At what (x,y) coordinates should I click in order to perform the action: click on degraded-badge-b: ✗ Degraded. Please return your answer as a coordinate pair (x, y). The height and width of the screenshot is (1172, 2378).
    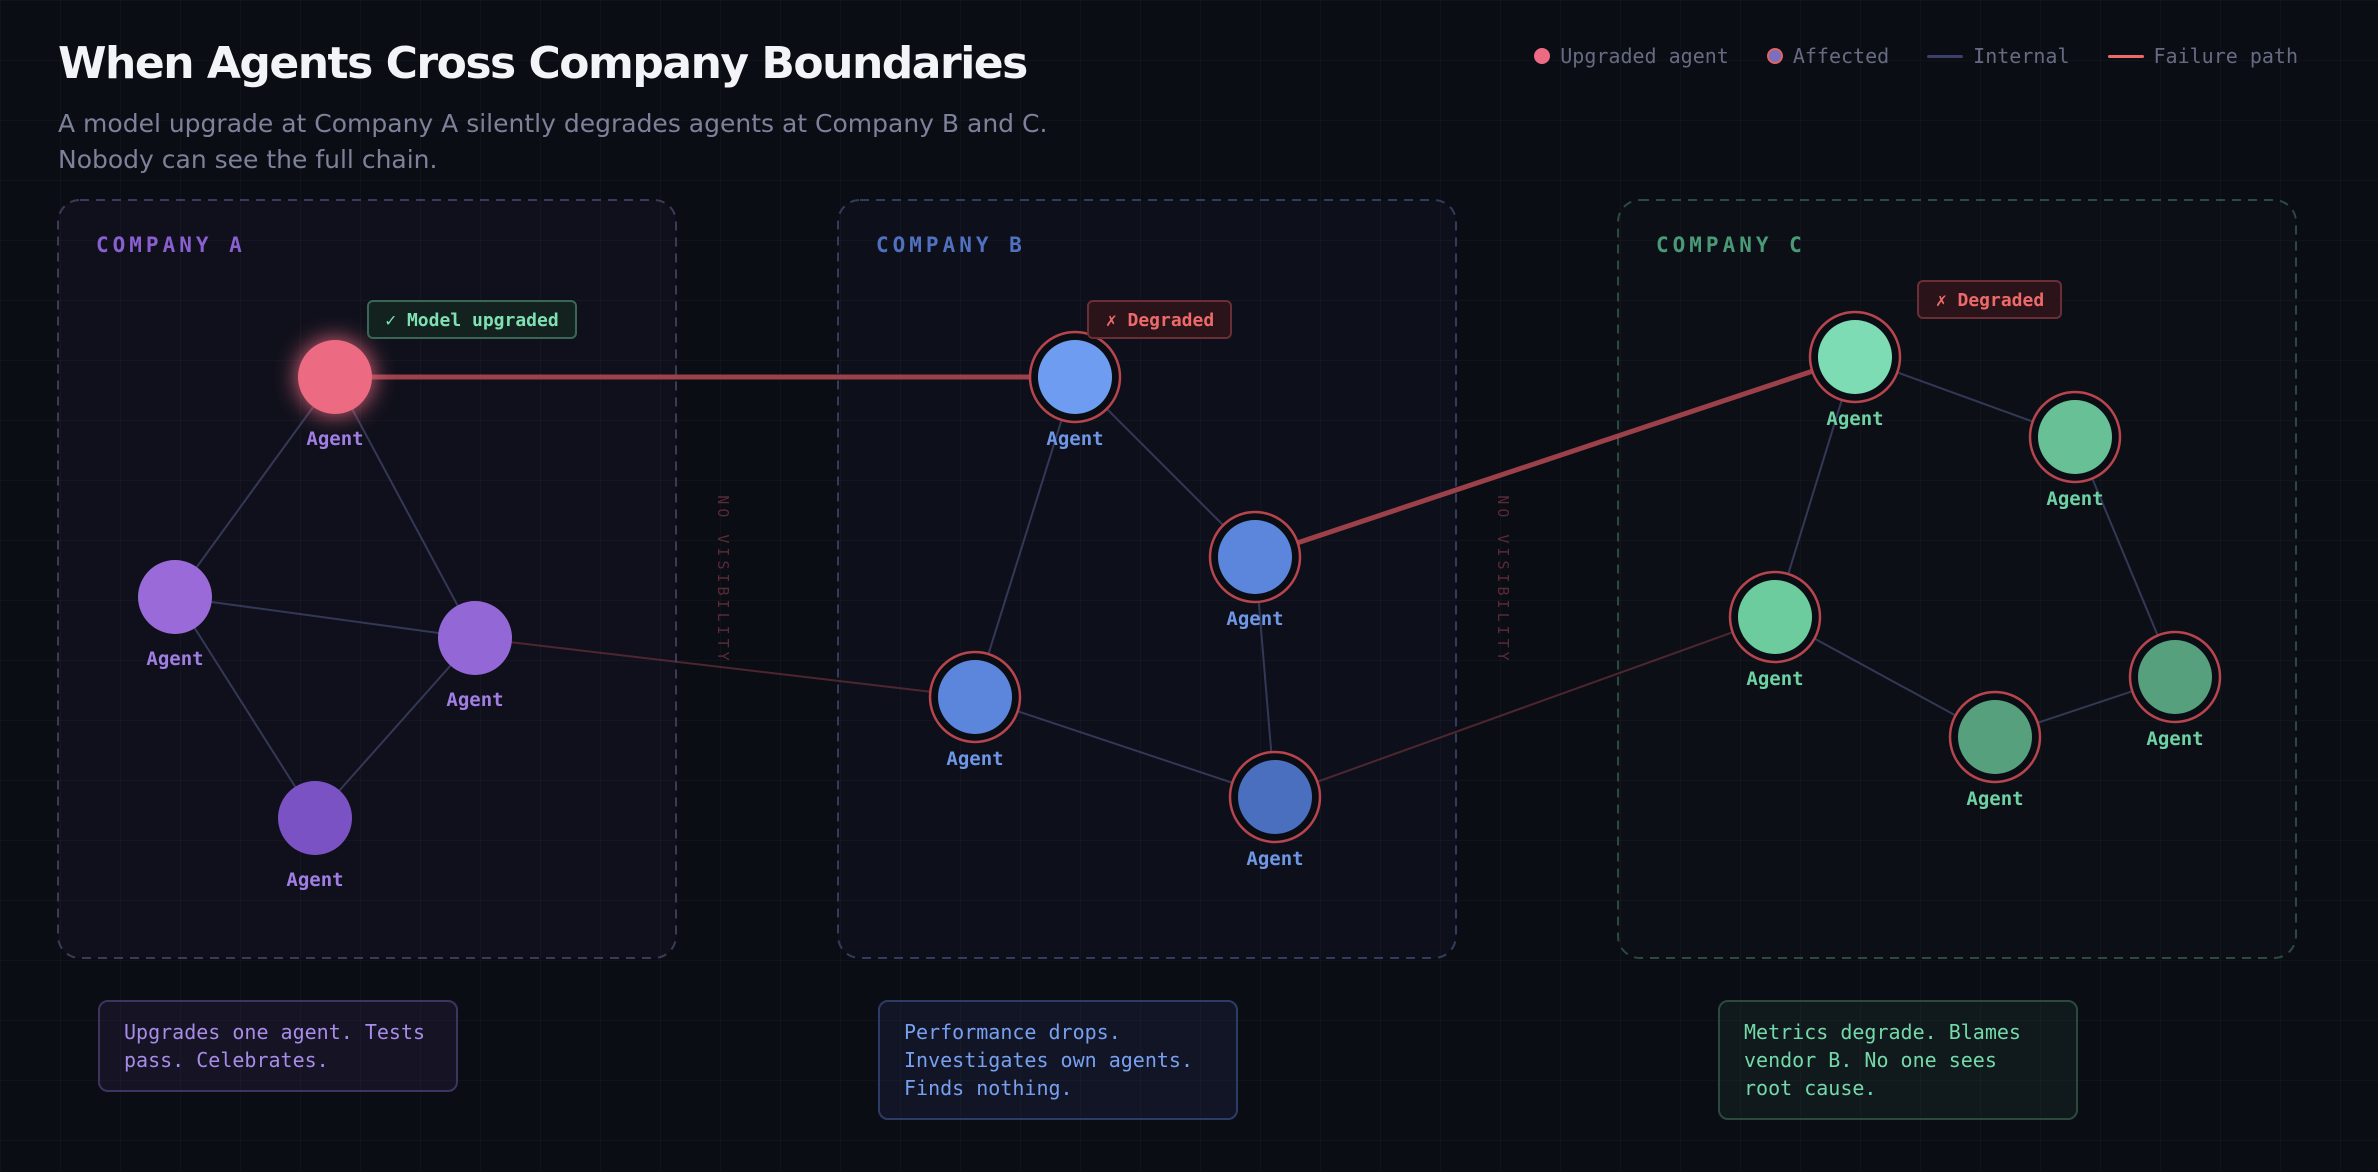
    Looking at the image, I should click on (1159, 319).